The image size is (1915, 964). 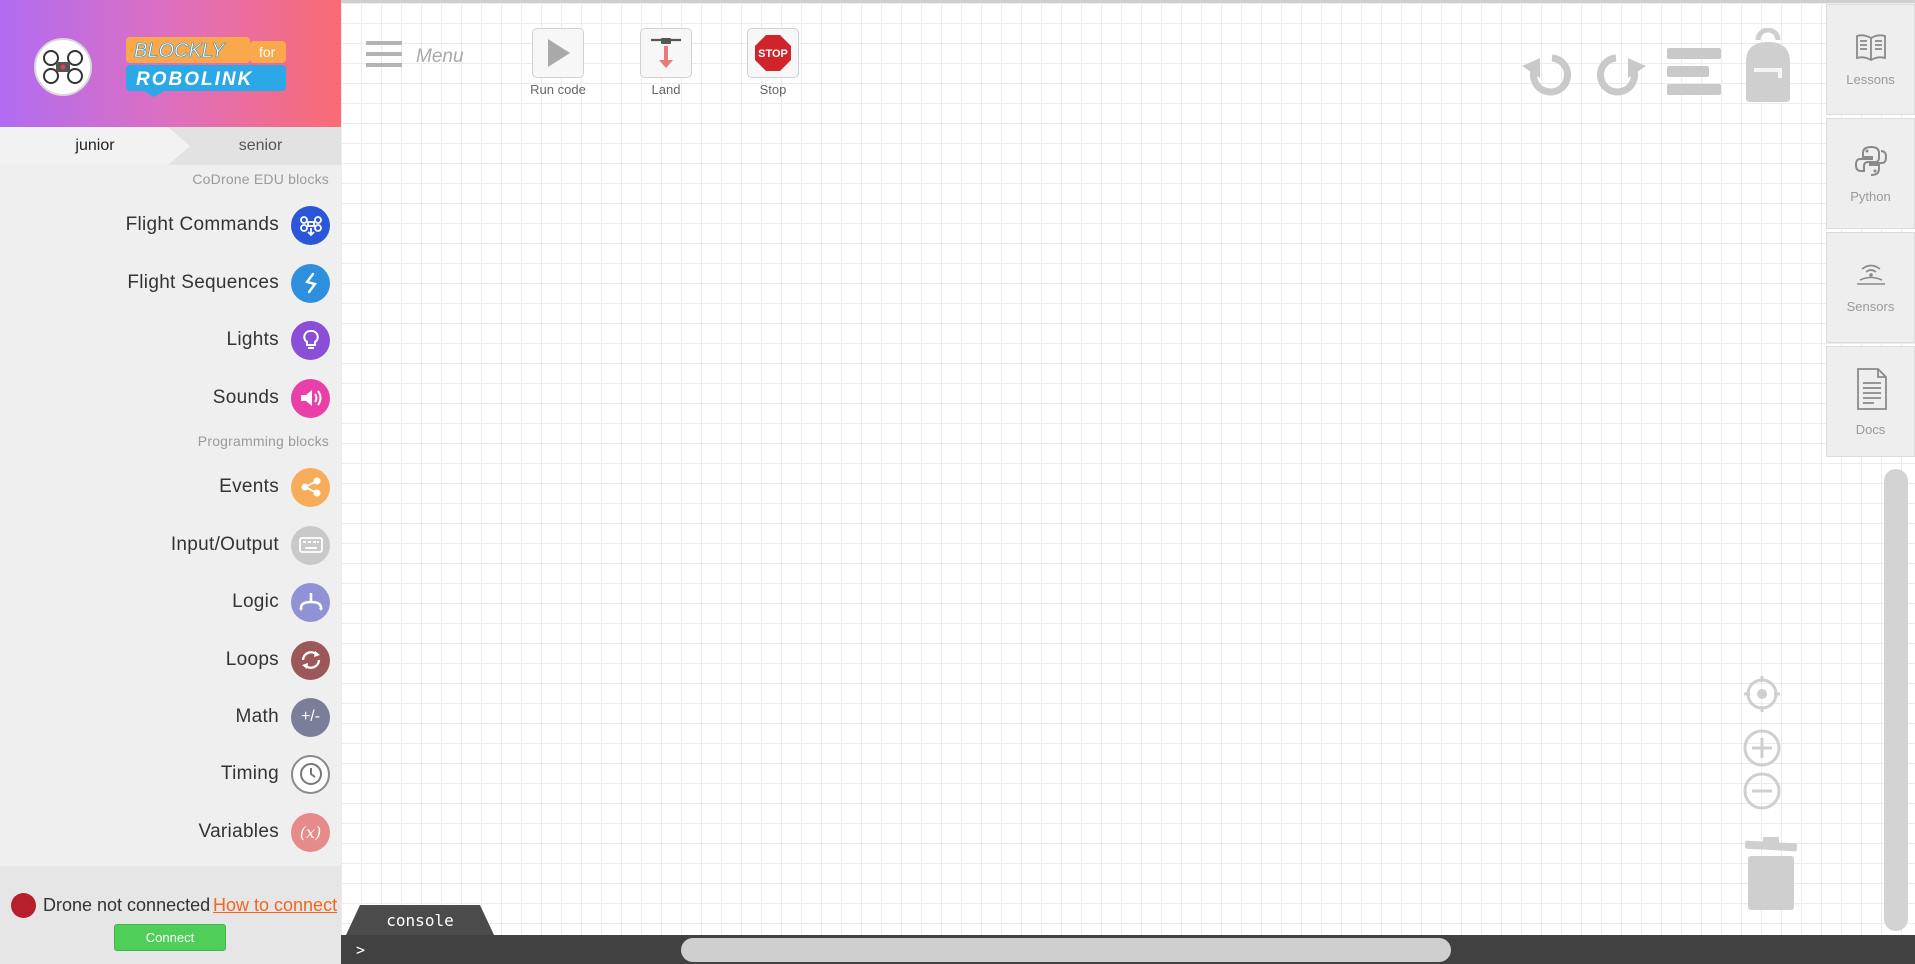 What do you see at coordinates (263, 441) in the screenshot?
I see `section-programming-label: Programming blocks` at bounding box center [263, 441].